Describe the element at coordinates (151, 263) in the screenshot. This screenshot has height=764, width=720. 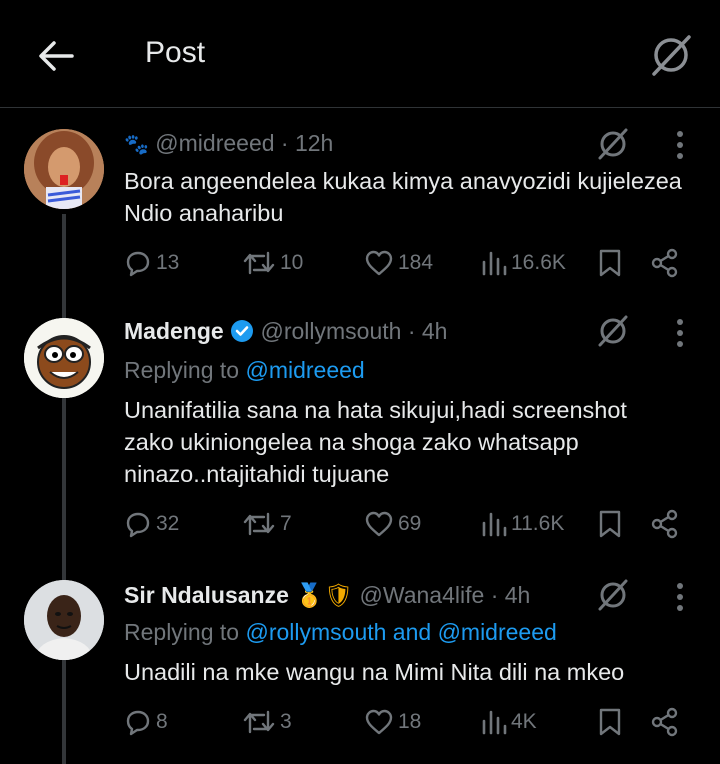
I see `reply-button: 13` at that location.